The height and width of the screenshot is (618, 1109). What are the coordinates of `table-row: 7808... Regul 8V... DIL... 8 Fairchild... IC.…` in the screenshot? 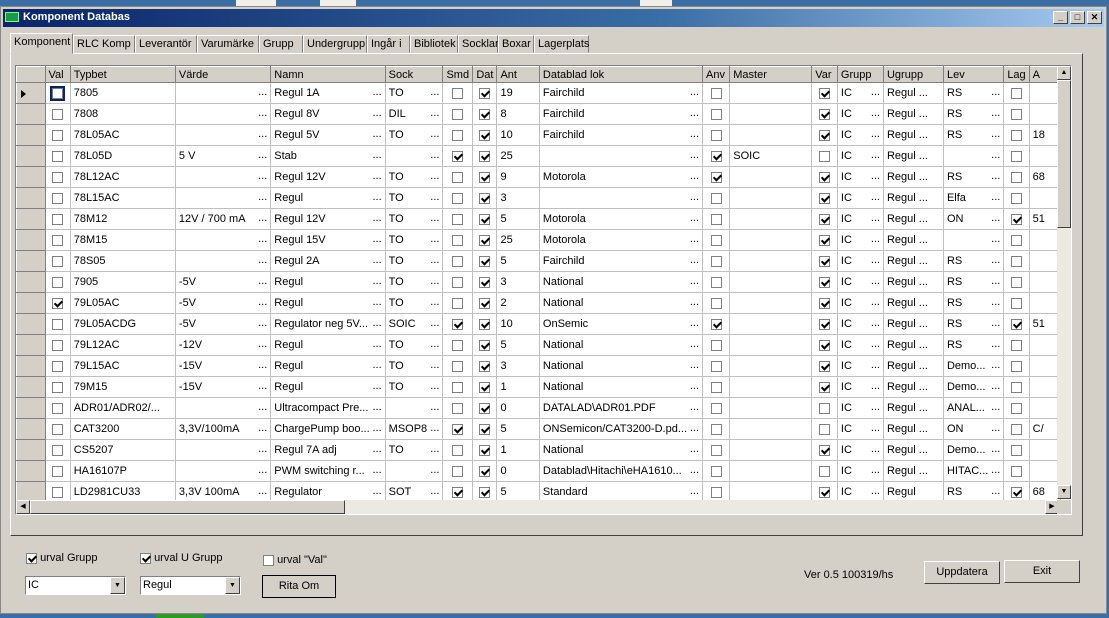 It's located at (538, 114).